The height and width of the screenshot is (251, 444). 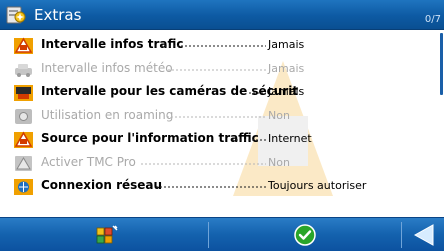 I want to click on setting-label: Source pour l'information traffic, so click(x=150, y=138).